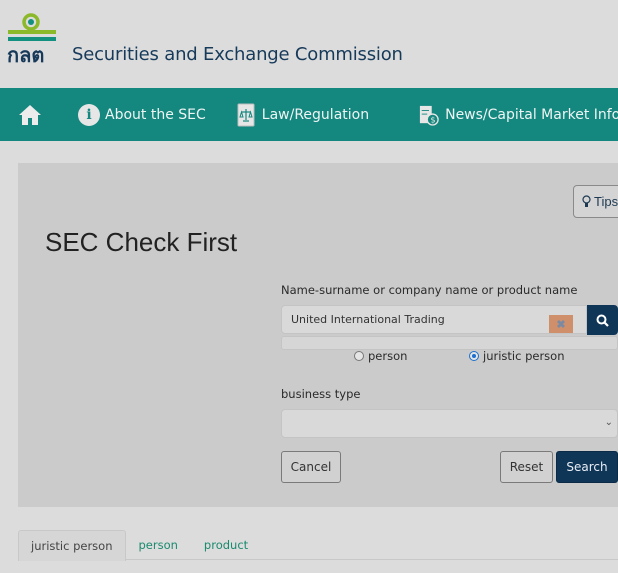  I want to click on tips-button: Tips, so click(595, 201).